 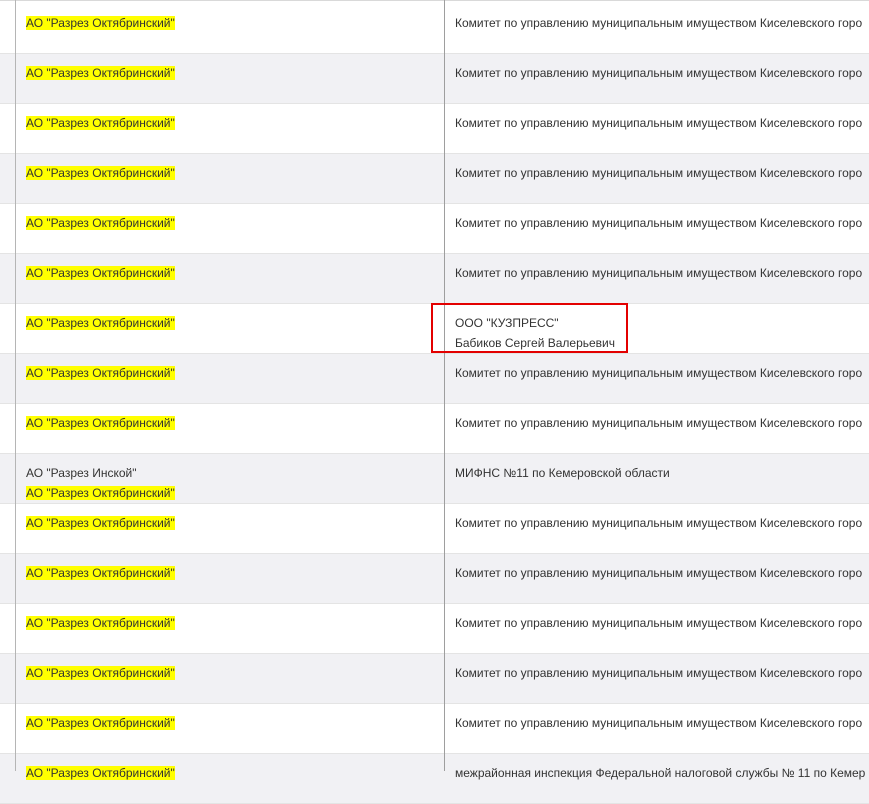 What do you see at coordinates (562, 473) in the screenshot?
I see `owner-name: МИФНС №11 по Кемеровской области` at bounding box center [562, 473].